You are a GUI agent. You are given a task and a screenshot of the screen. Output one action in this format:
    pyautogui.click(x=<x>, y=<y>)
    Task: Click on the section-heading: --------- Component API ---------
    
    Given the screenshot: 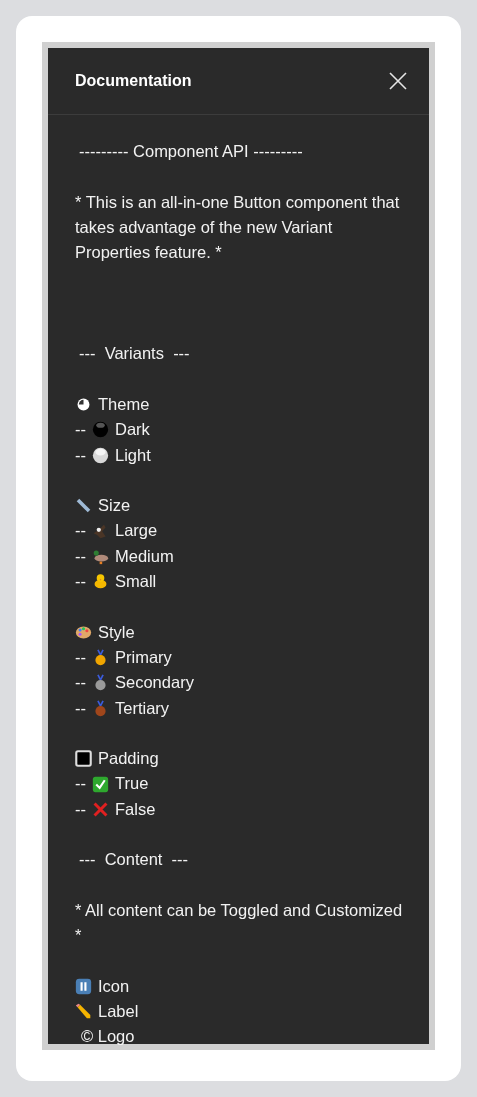 What is the action you would take?
    pyautogui.click(x=191, y=151)
    